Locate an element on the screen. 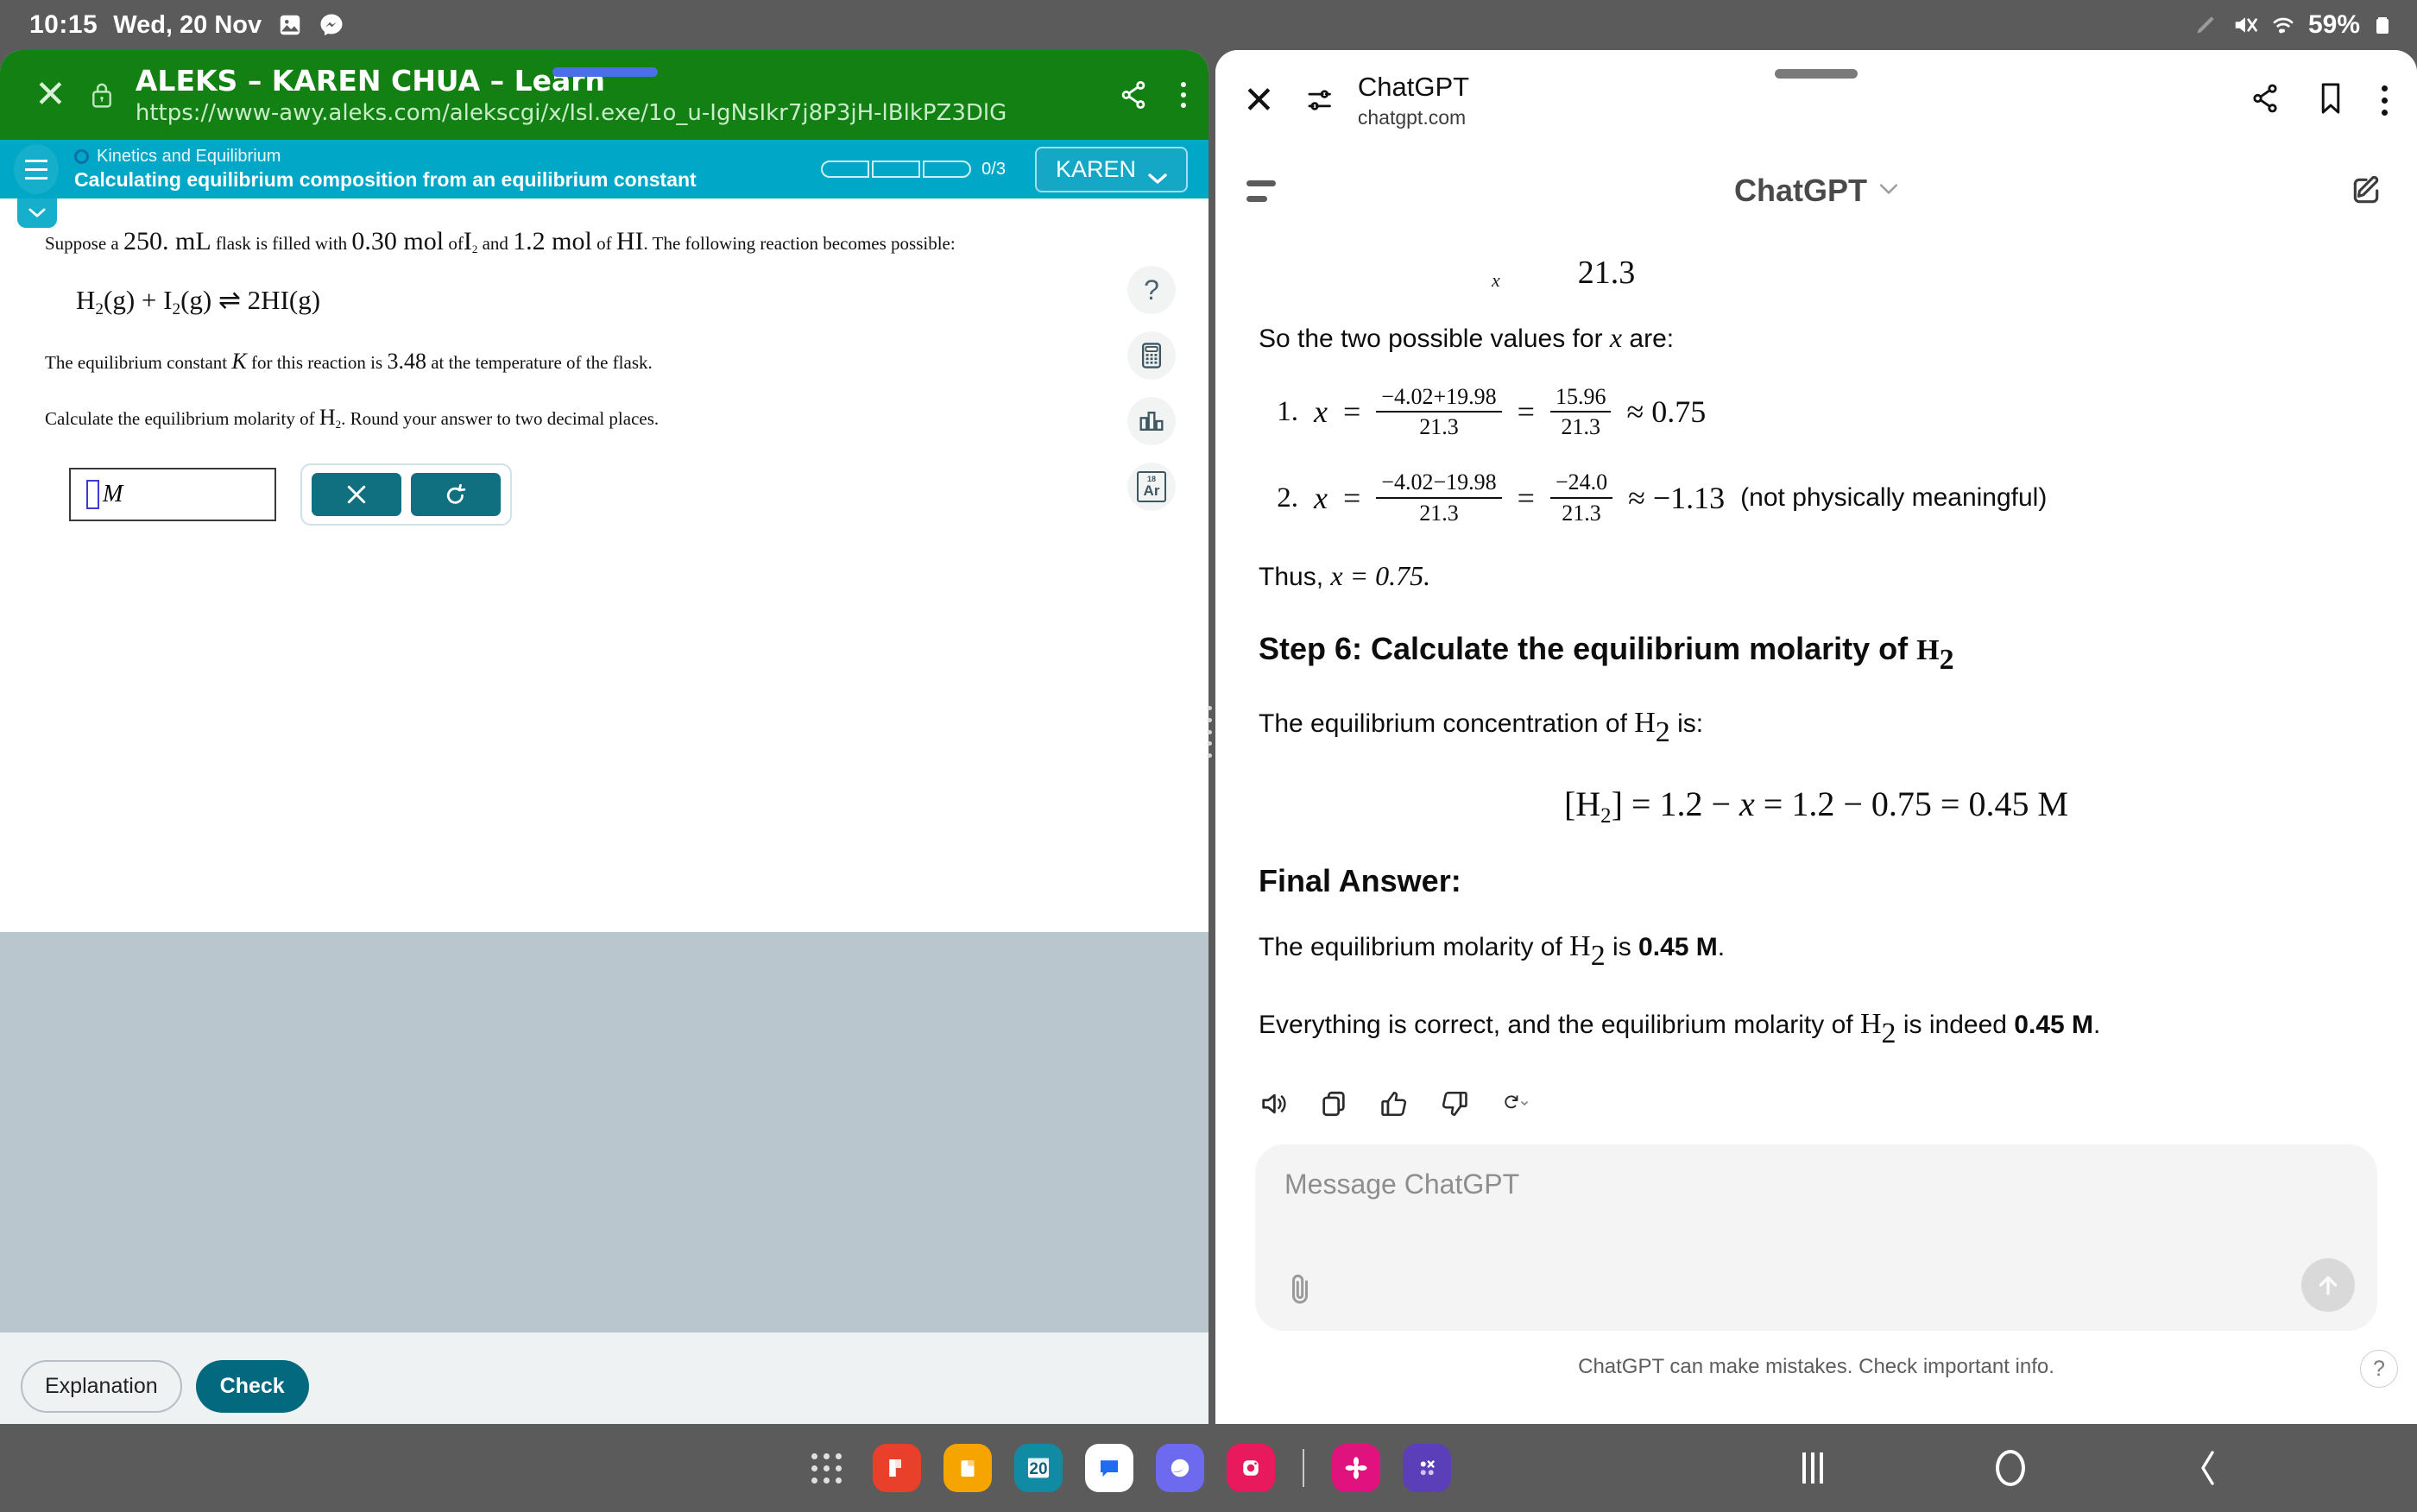  solution-1-den-1: 21.3 is located at coordinates (1439, 427).